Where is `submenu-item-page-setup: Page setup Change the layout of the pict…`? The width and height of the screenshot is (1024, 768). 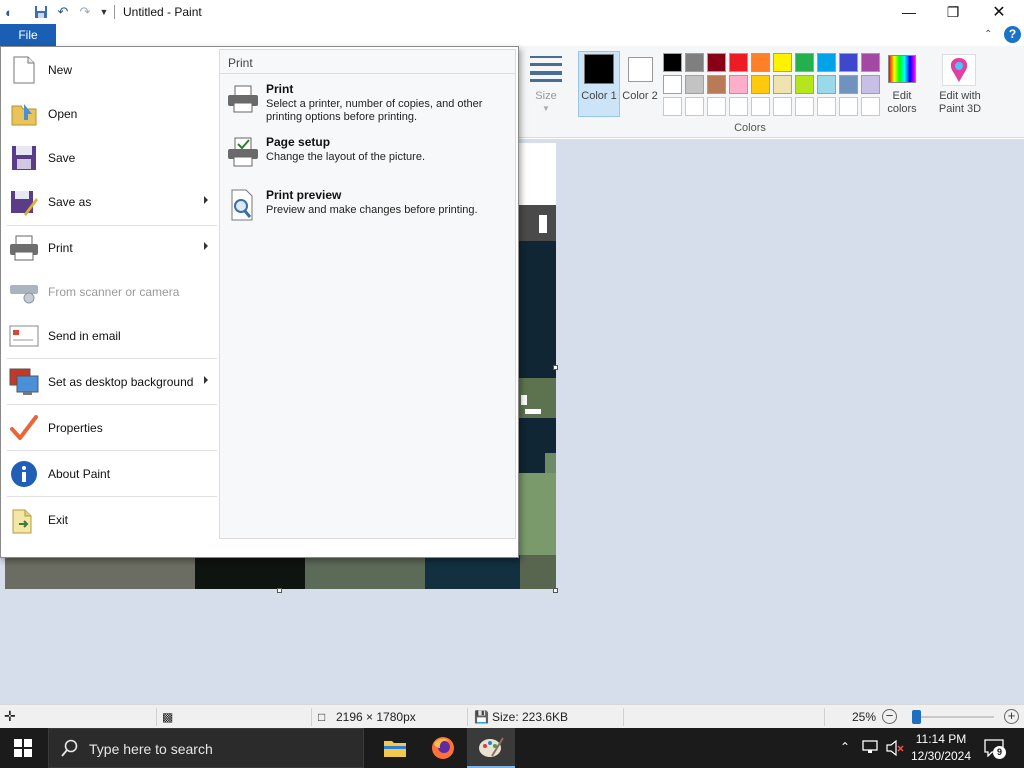
submenu-item-page-setup: Page setup Change the layout of the pict… is located at coordinates (368, 158).